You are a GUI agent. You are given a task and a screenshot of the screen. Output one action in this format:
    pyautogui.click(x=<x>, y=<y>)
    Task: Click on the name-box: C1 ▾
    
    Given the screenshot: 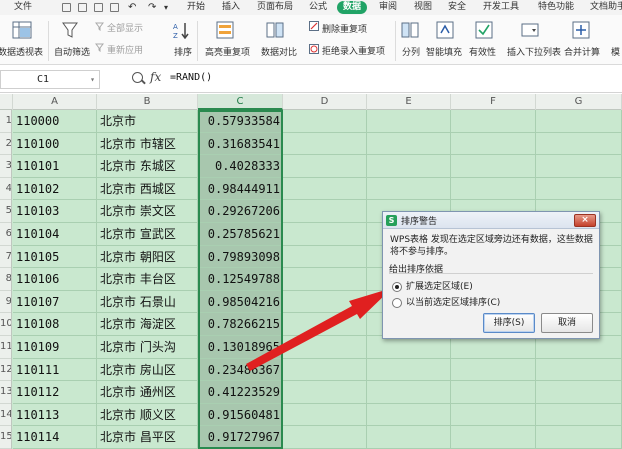 What is the action you would take?
    pyautogui.click(x=50, y=79)
    